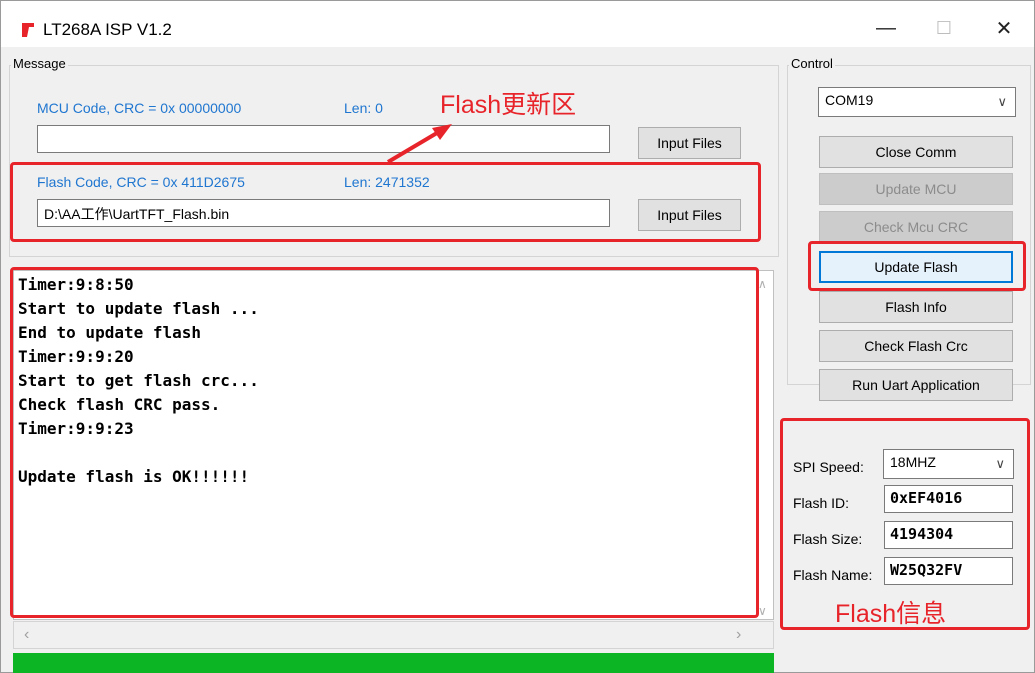 This screenshot has width=1035, height=673. Describe the element at coordinates (39, 63) in the screenshot. I see `message-group-label: Message` at that location.